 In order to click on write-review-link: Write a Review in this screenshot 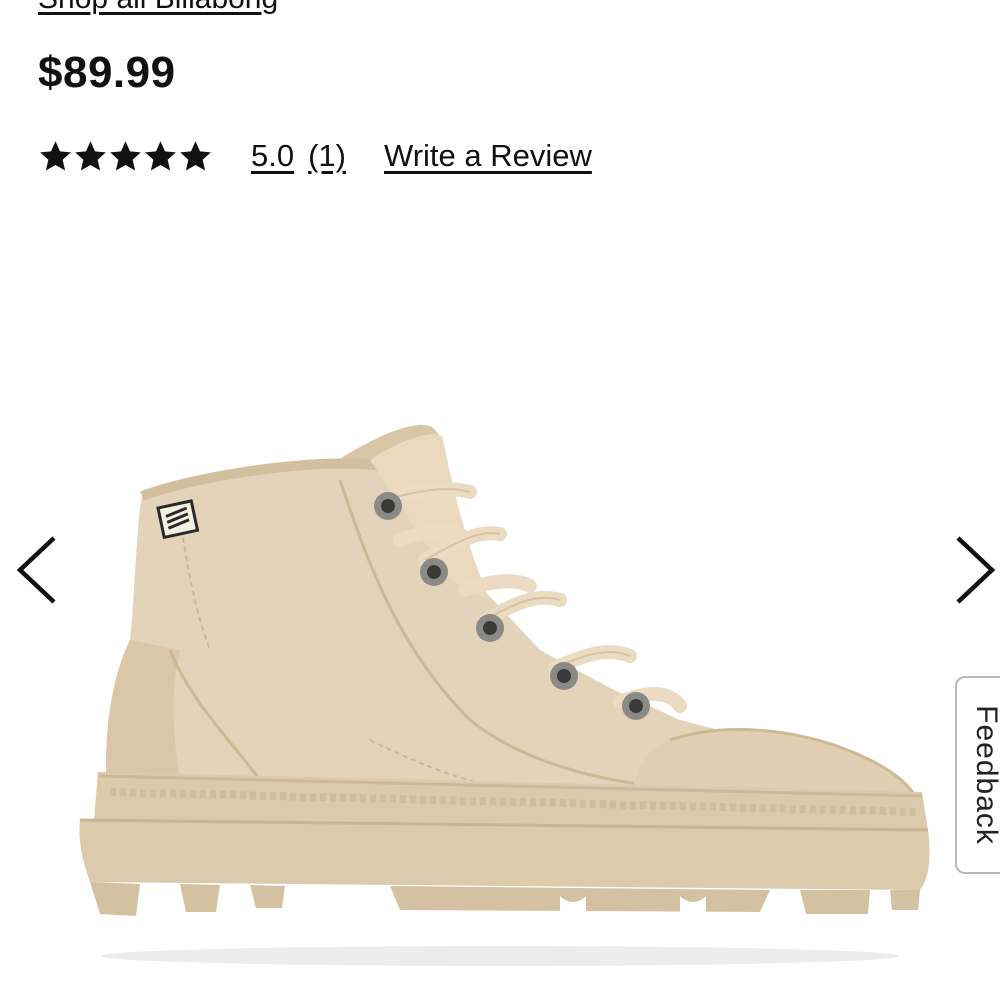, I will do `click(488, 156)`.